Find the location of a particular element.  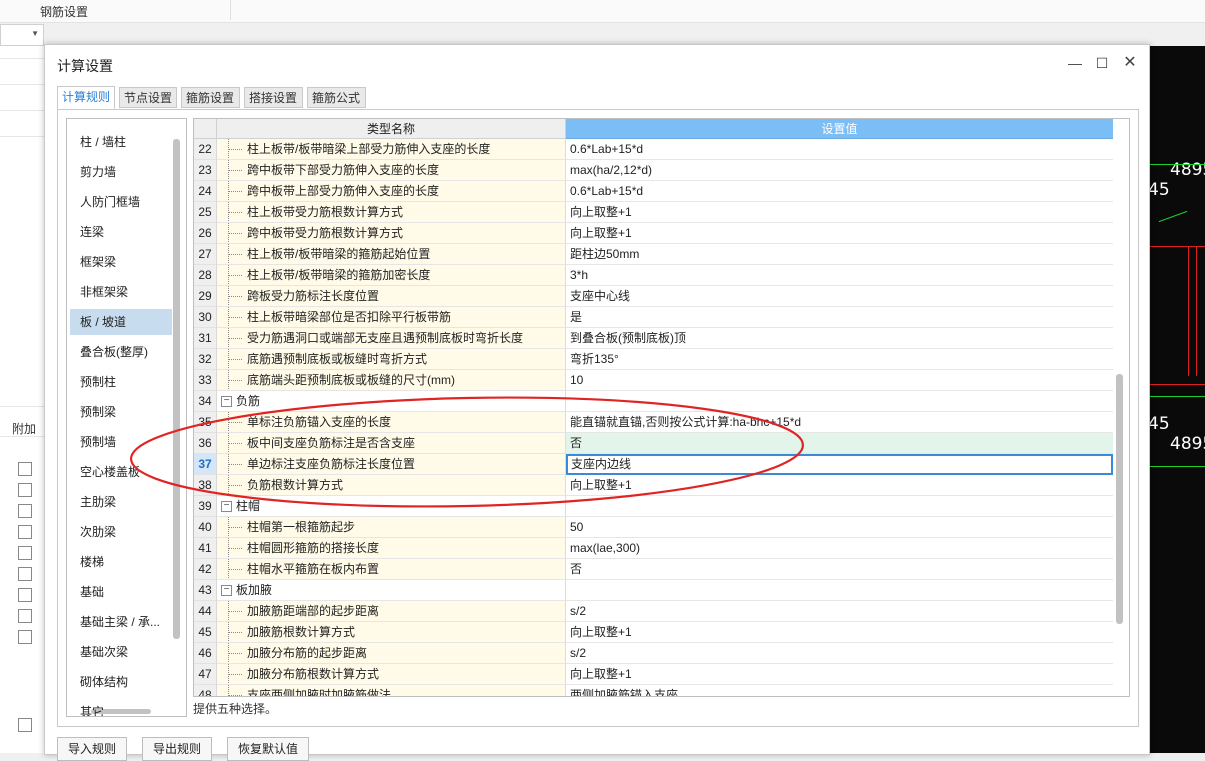

category-scrollbar is located at coordinates (176, 389).